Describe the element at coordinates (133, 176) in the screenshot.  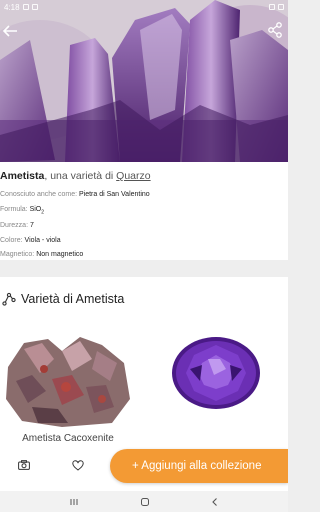
I see `parent-mineral-link: Quarzo` at that location.